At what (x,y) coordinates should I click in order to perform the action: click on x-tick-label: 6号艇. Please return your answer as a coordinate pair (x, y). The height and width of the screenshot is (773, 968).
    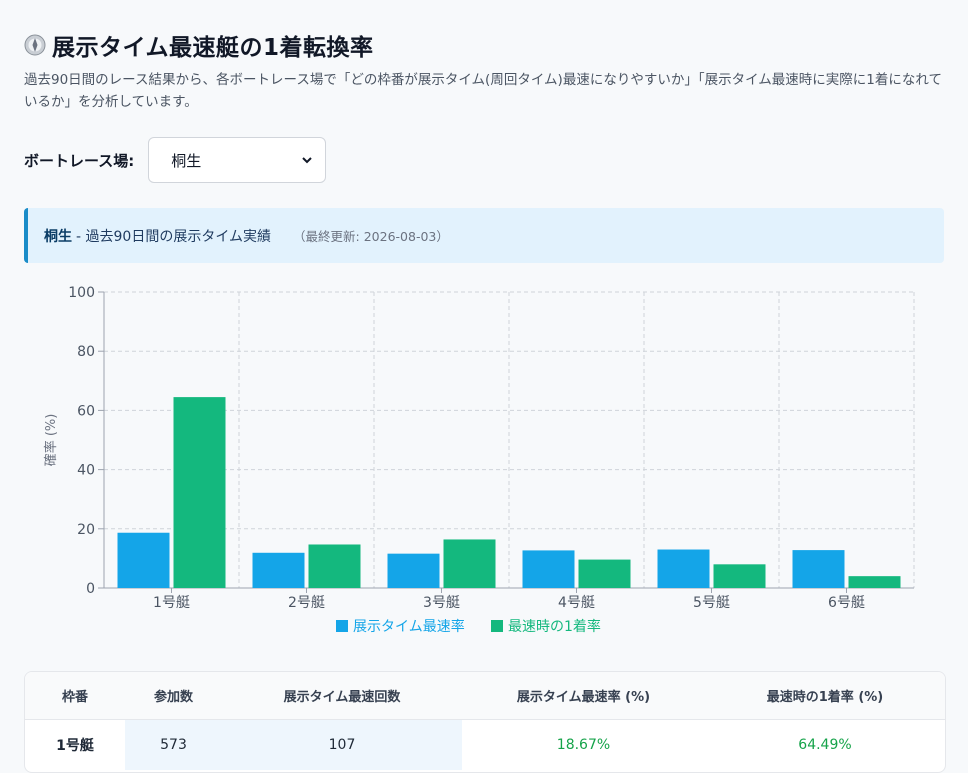
    Looking at the image, I should click on (846, 603).